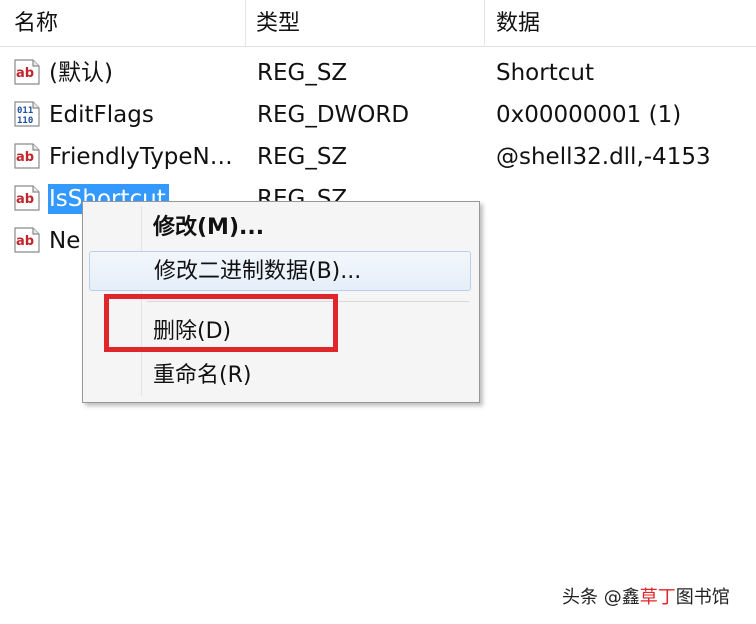 The width and height of the screenshot is (756, 624). What do you see at coordinates (81, 73) in the screenshot?
I see `value-name: (默认)` at bounding box center [81, 73].